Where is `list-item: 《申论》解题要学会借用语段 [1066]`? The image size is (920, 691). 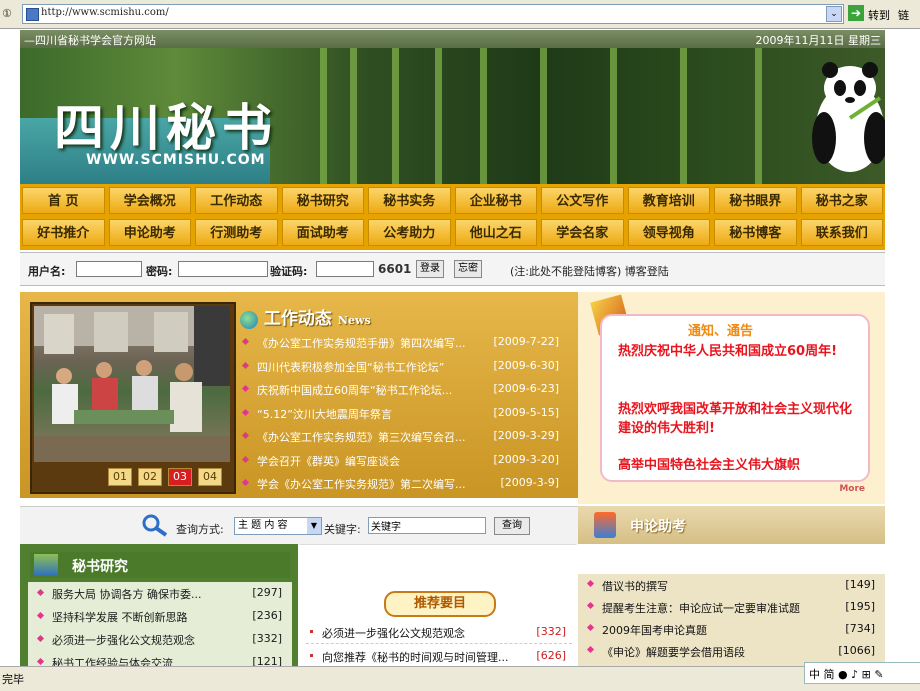 list-item: 《申论》解题要学会借用语段 [1066] is located at coordinates (731, 651).